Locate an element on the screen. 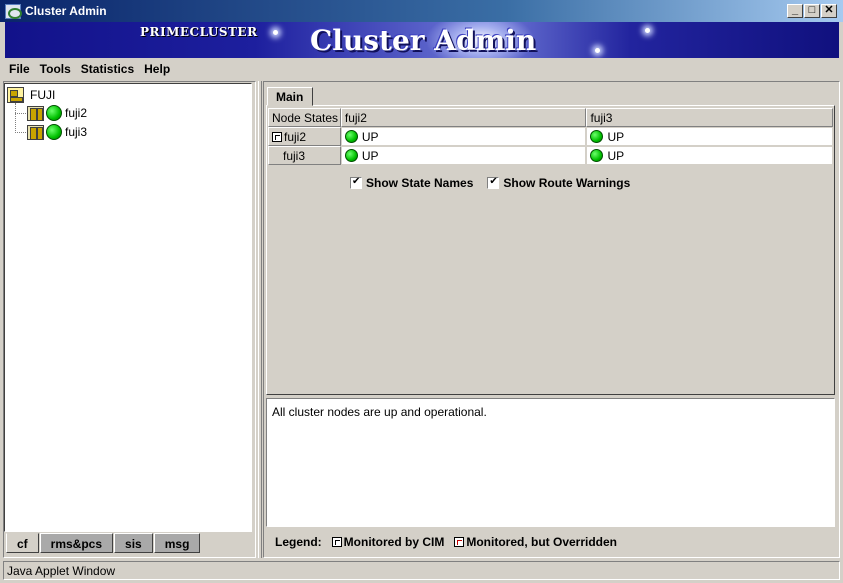 Image resolution: width=843 pixels, height=583 pixels. menu-statistics: Statistics is located at coordinates (107, 69).